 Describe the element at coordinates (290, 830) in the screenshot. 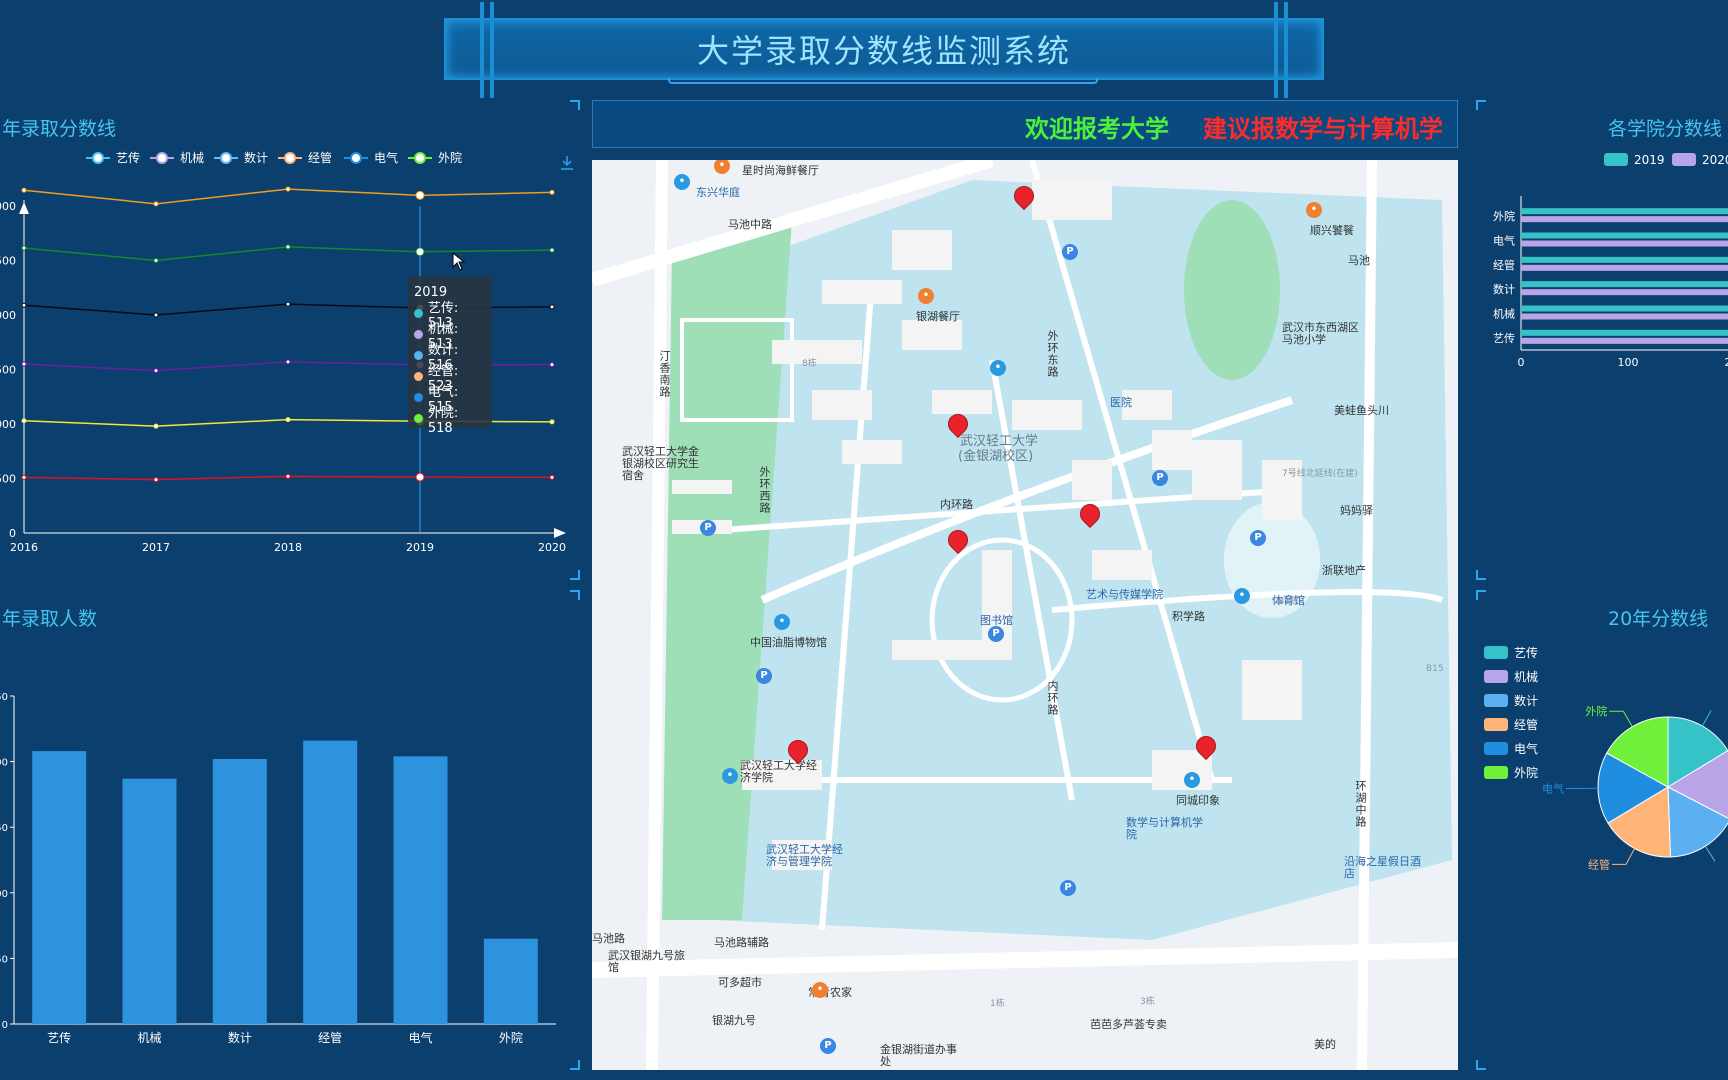

I see `bar-chart: 0 50 100 150 200 250 艺传 机械 数计 经管 电气 外院` at that location.